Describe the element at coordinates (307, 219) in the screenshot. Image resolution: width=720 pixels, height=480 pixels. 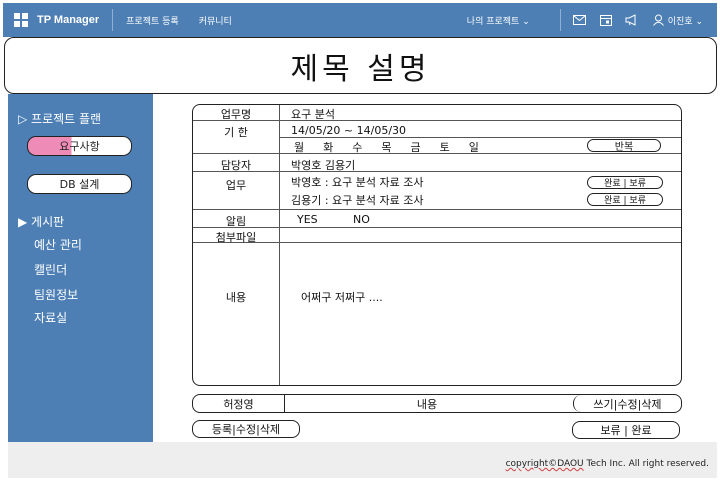
I see `alarm-yes-option: YES` at that location.